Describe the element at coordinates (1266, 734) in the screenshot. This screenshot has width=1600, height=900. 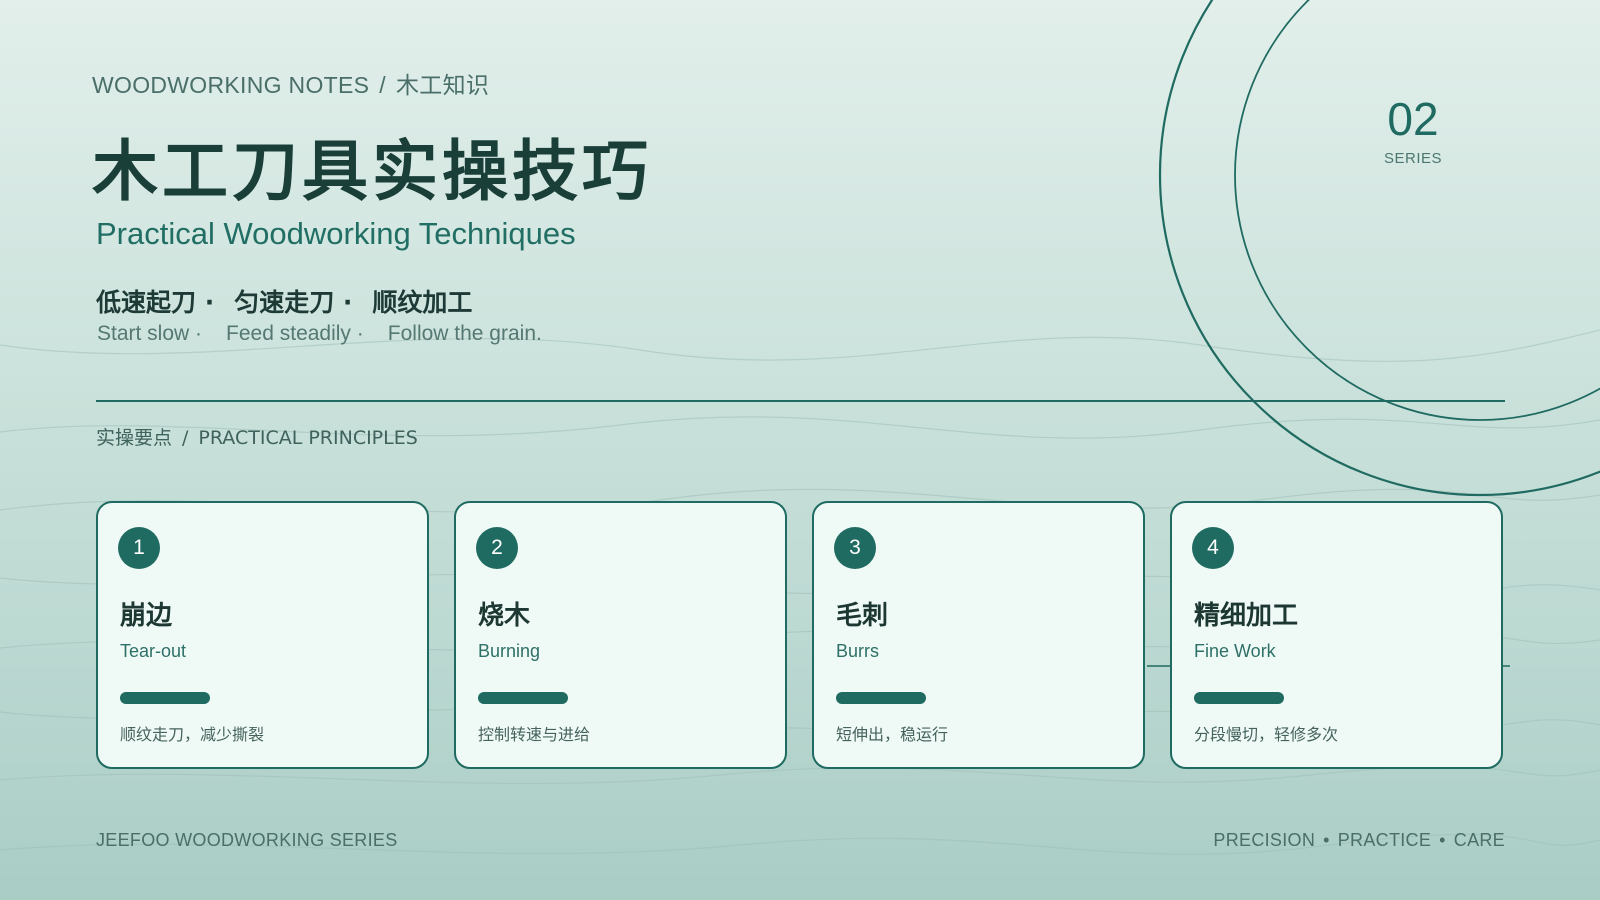
I see `card-description: 分段慢切，轻修多次` at that location.